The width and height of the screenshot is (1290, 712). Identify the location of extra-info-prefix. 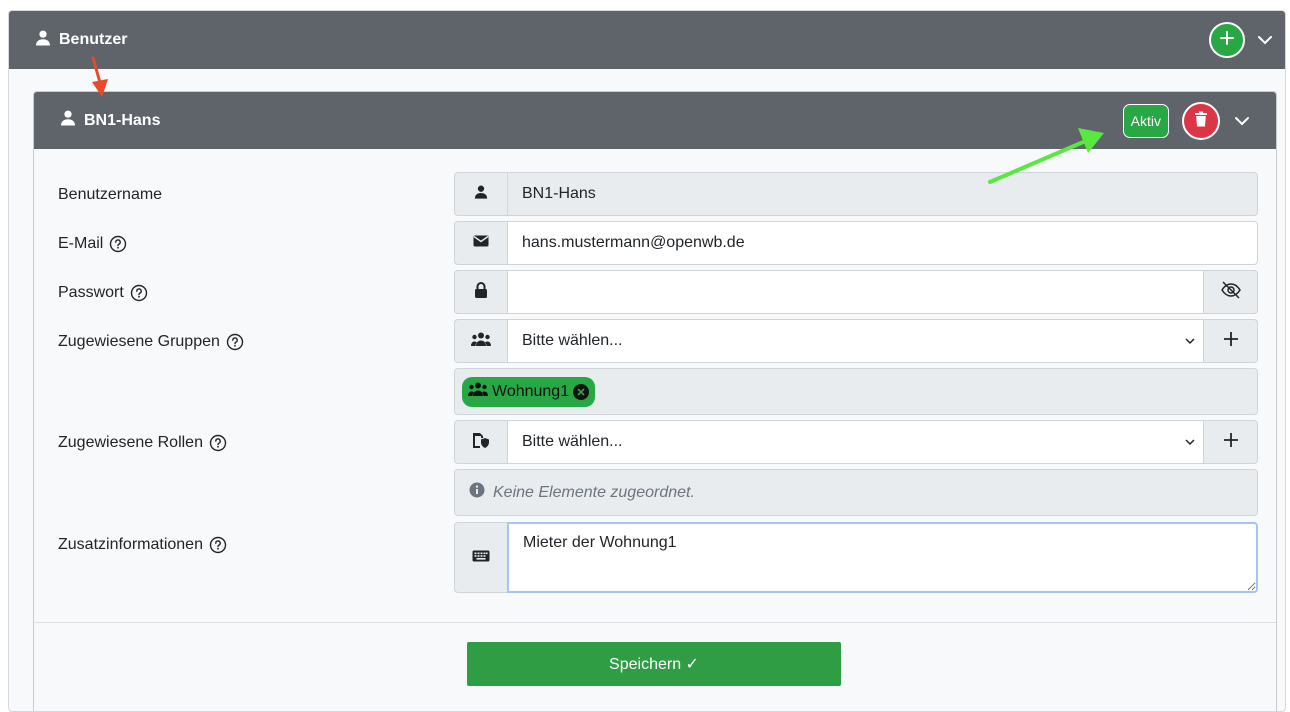
(481, 557).